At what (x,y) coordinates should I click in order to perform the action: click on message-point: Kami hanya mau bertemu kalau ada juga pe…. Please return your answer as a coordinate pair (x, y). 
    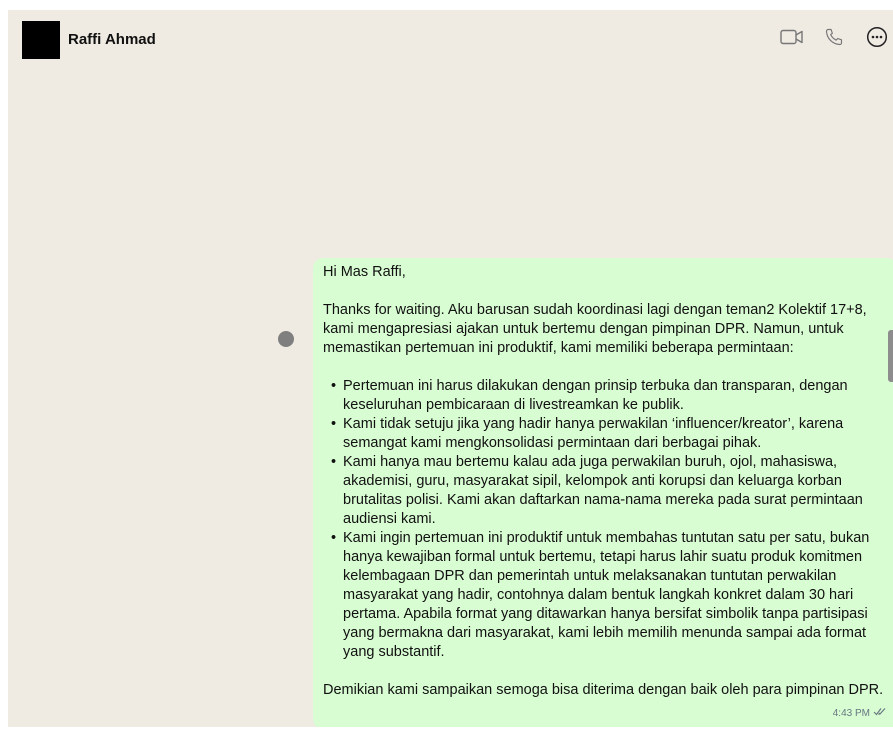
    Looking at the image, I should click on (610, 491).